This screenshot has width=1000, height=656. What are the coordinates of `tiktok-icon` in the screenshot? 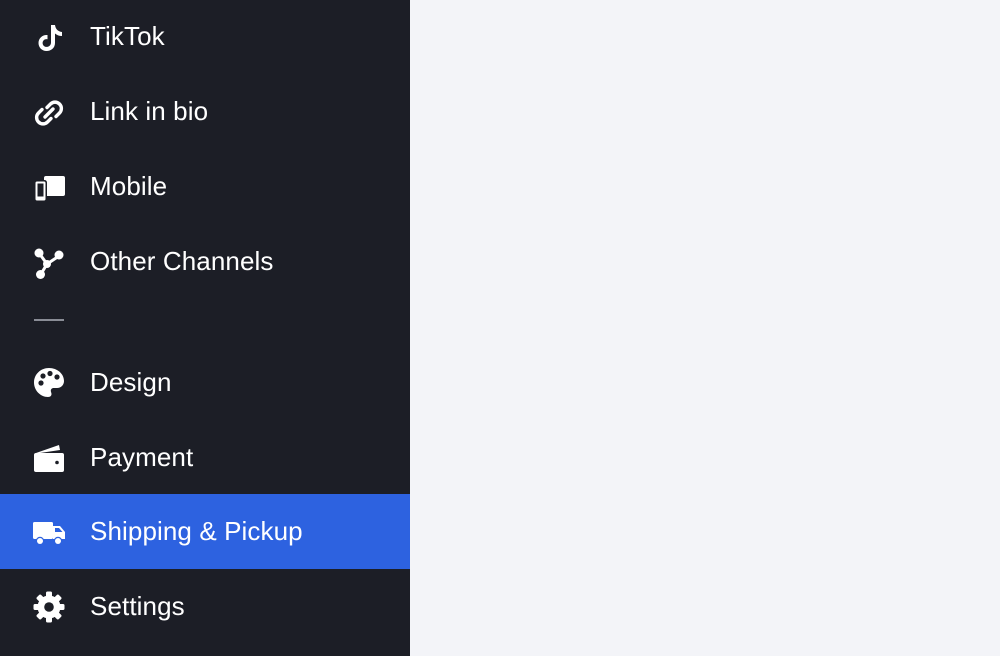 It's located at (49, 38).